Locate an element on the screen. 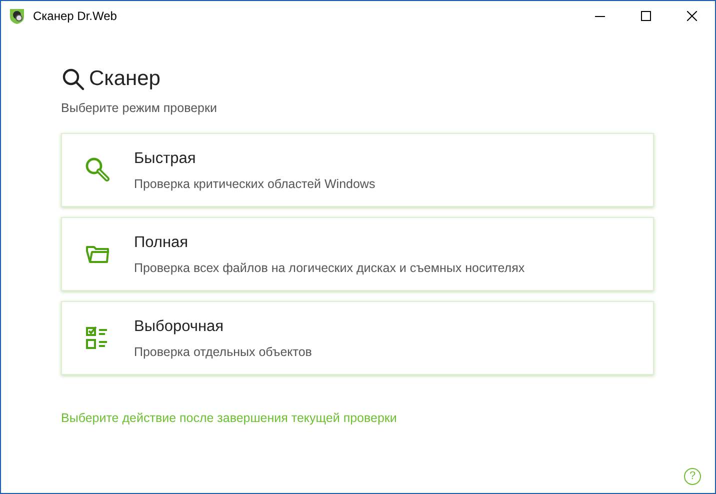  folder-icon is located at coordinates (98, 254).